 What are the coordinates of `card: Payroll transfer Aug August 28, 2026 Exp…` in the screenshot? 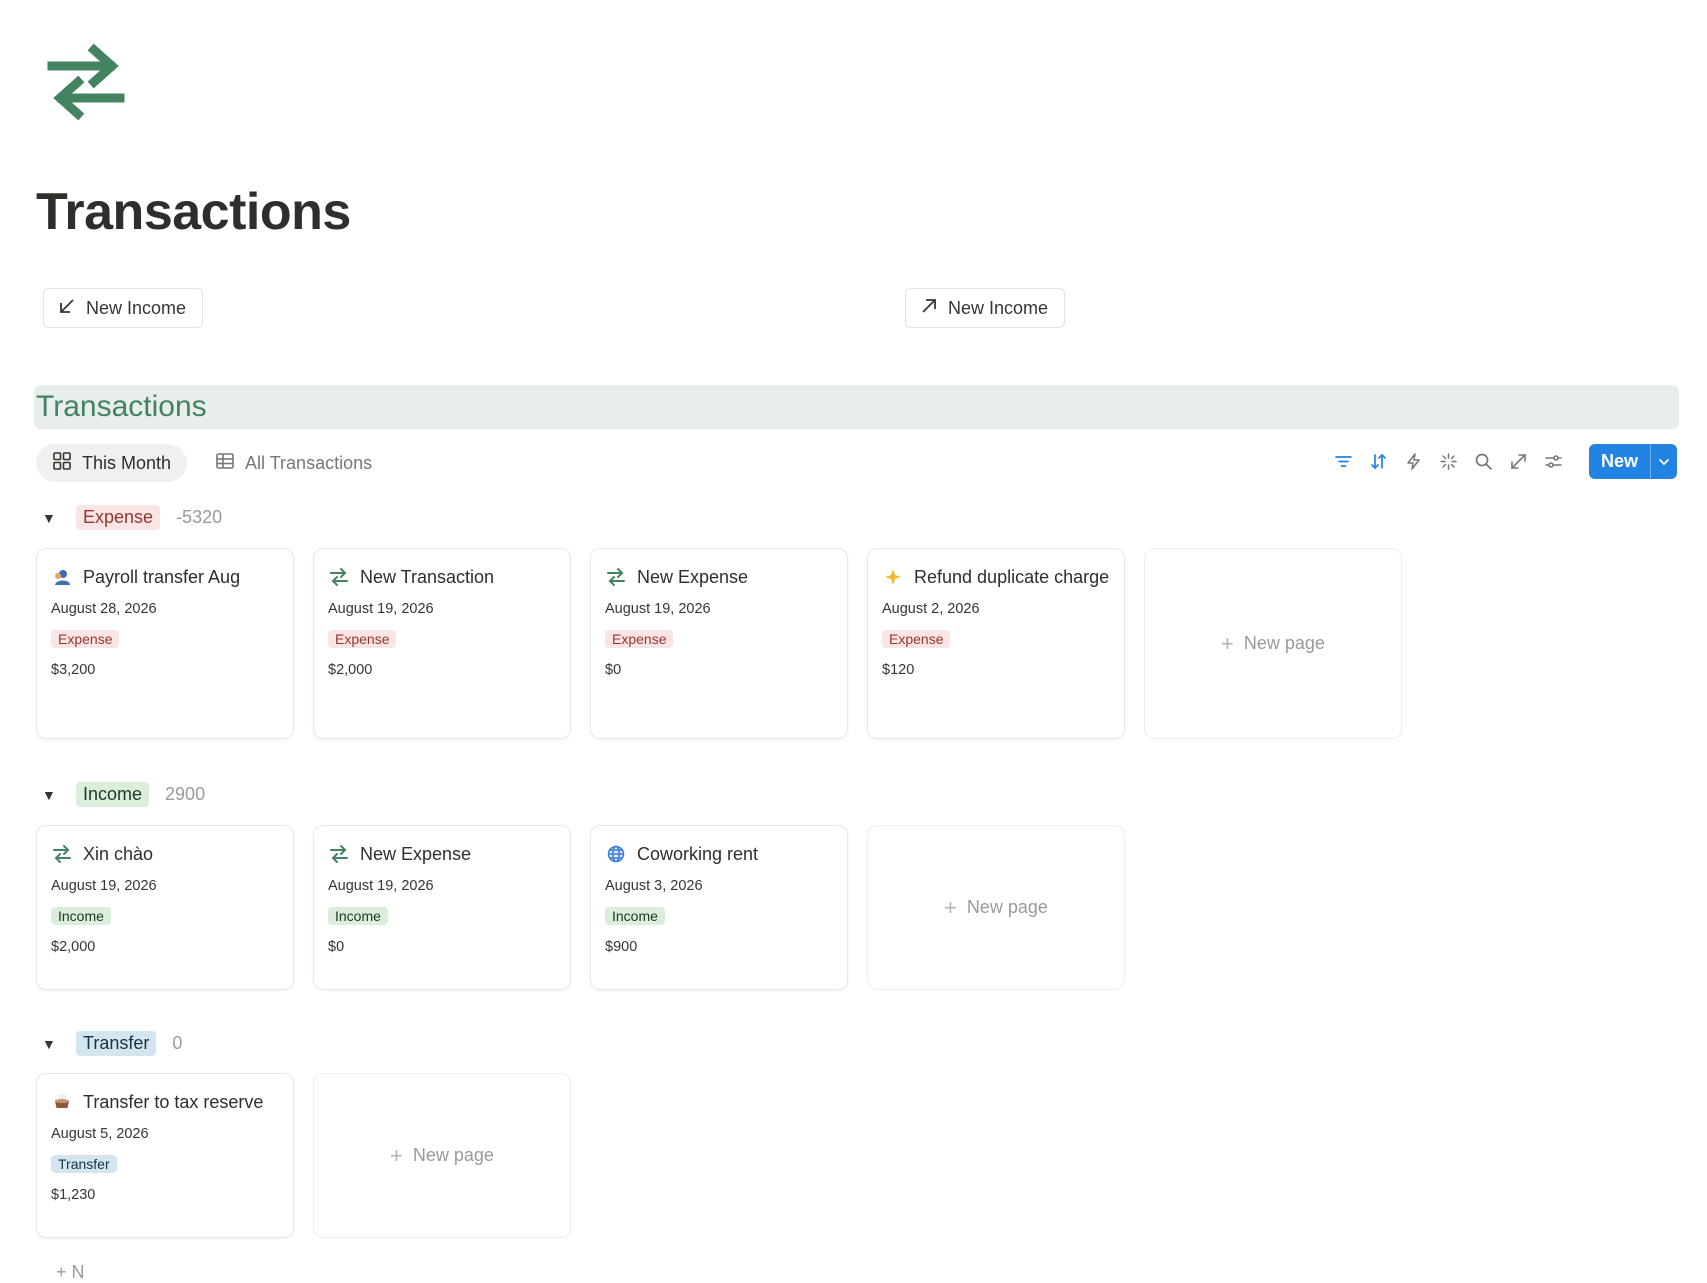 It's located at (165, 643).